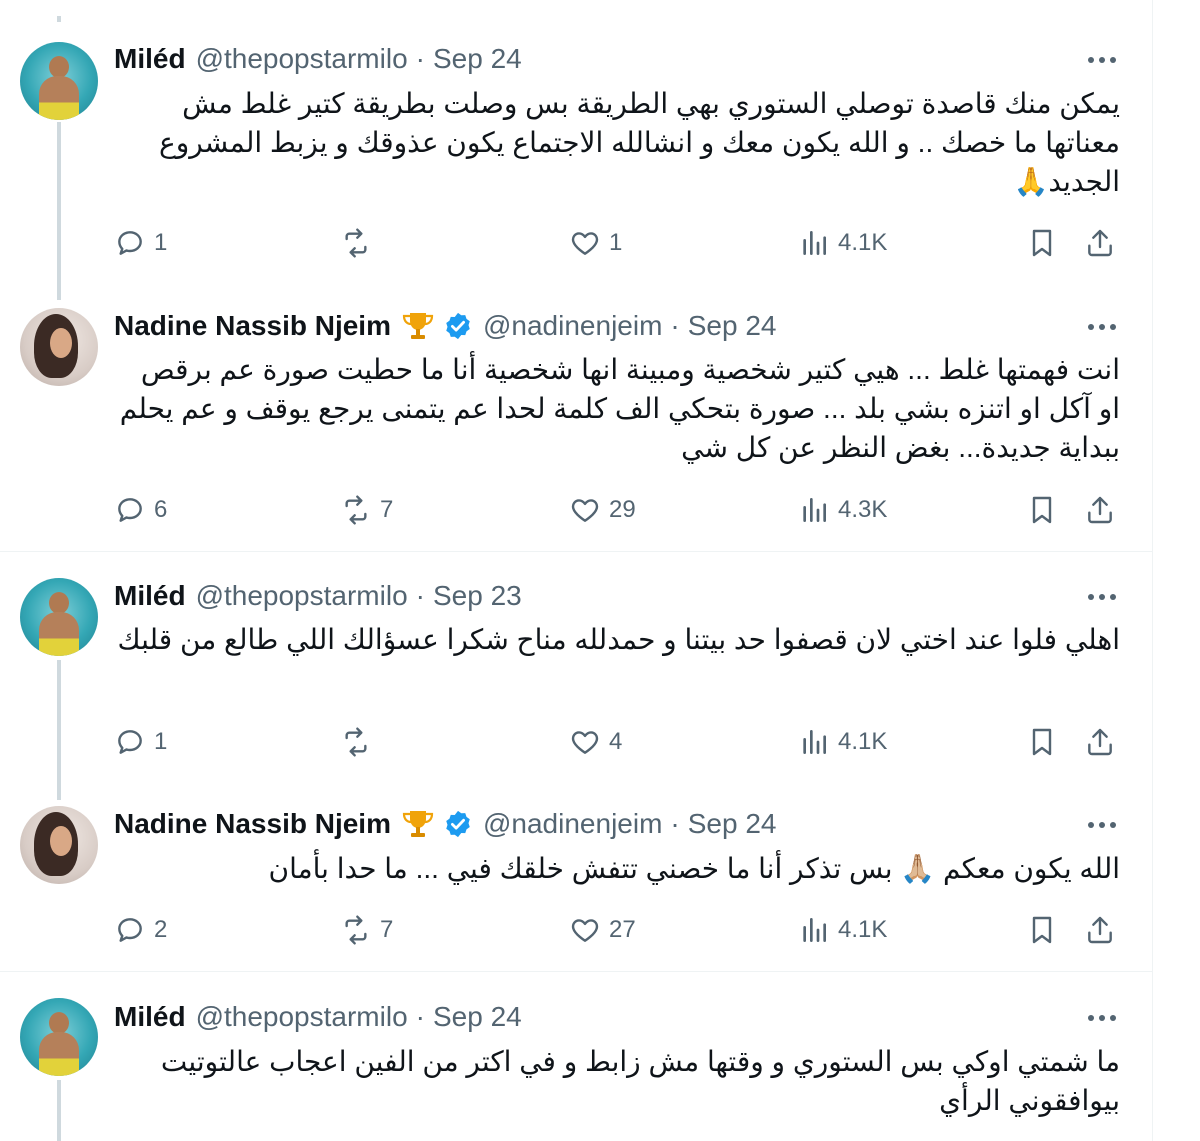  What do you see at coordinates (622, 929) in the screenshot?
I see `like-count: 27` at bounding box center [622, 929].